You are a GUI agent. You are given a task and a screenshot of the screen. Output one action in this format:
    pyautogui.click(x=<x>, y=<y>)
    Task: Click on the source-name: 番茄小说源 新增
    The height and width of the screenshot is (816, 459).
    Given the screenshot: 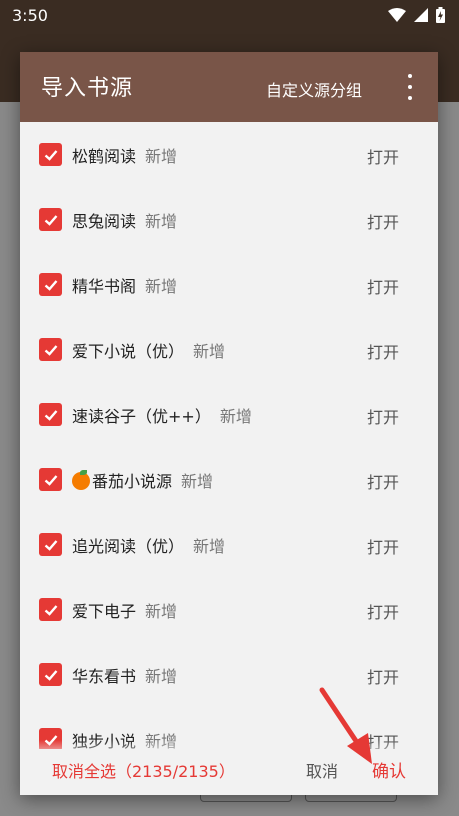 What is the action you would take?
    pyautogui.click(x=142, y=480)
    